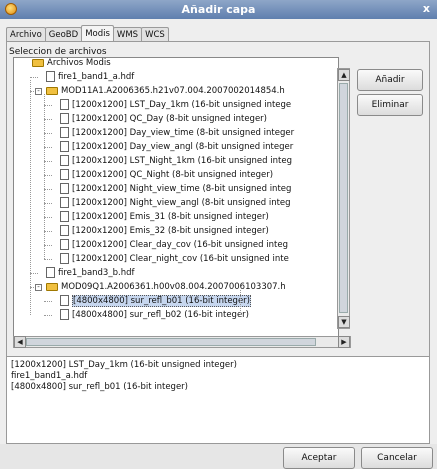 The height and width of the screenshot is (469, 437). I want to click on tab-archivo: Archivo, so click(26, 34).